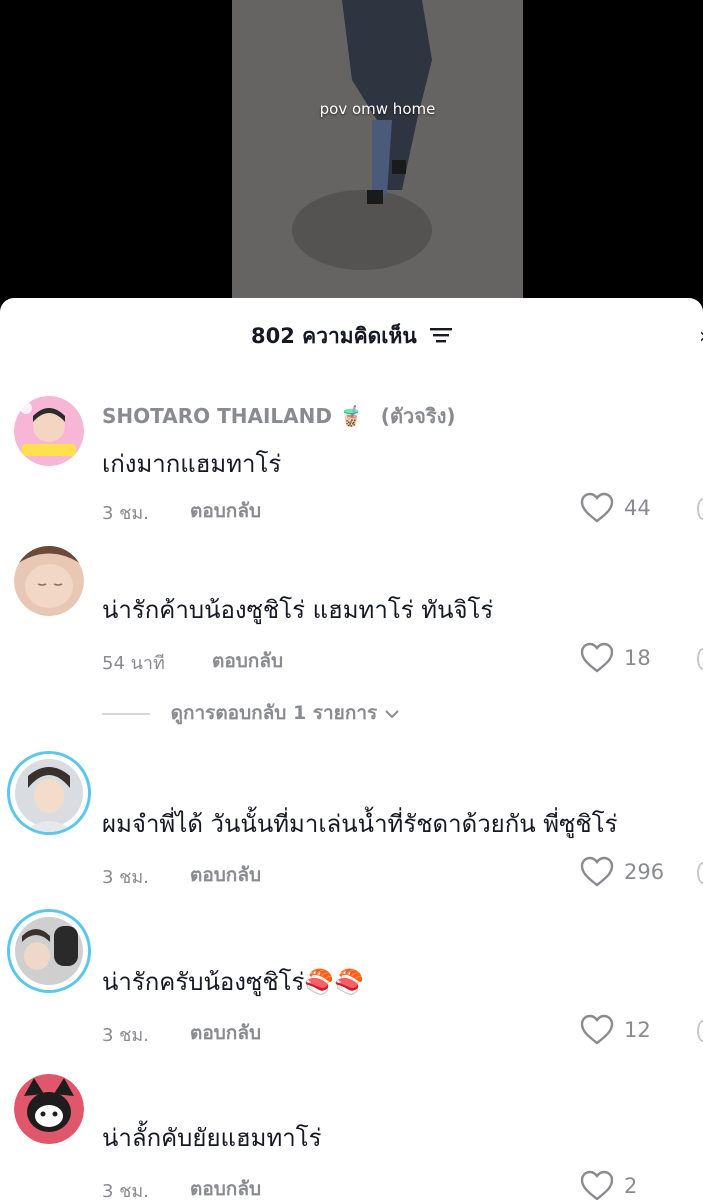 The image size is (703, 1200). Describe the element at coordinates (637, 658) in the screenshot. I see `like-count: 18` at that location.